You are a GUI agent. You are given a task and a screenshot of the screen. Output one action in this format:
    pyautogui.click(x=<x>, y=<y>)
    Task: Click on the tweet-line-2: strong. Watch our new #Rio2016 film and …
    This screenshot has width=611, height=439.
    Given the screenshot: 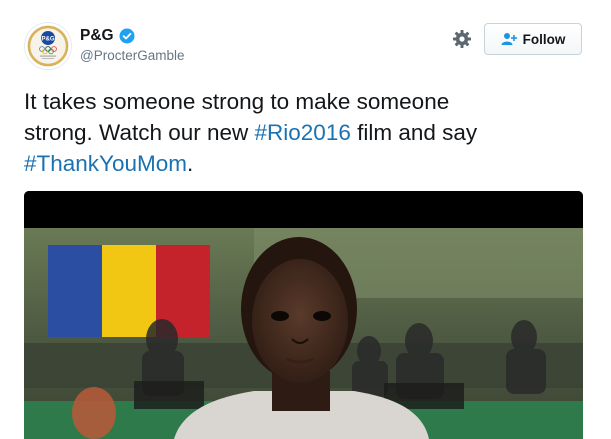 What is the action you would take?
    pyautogui.click(x=309, y=132)
    